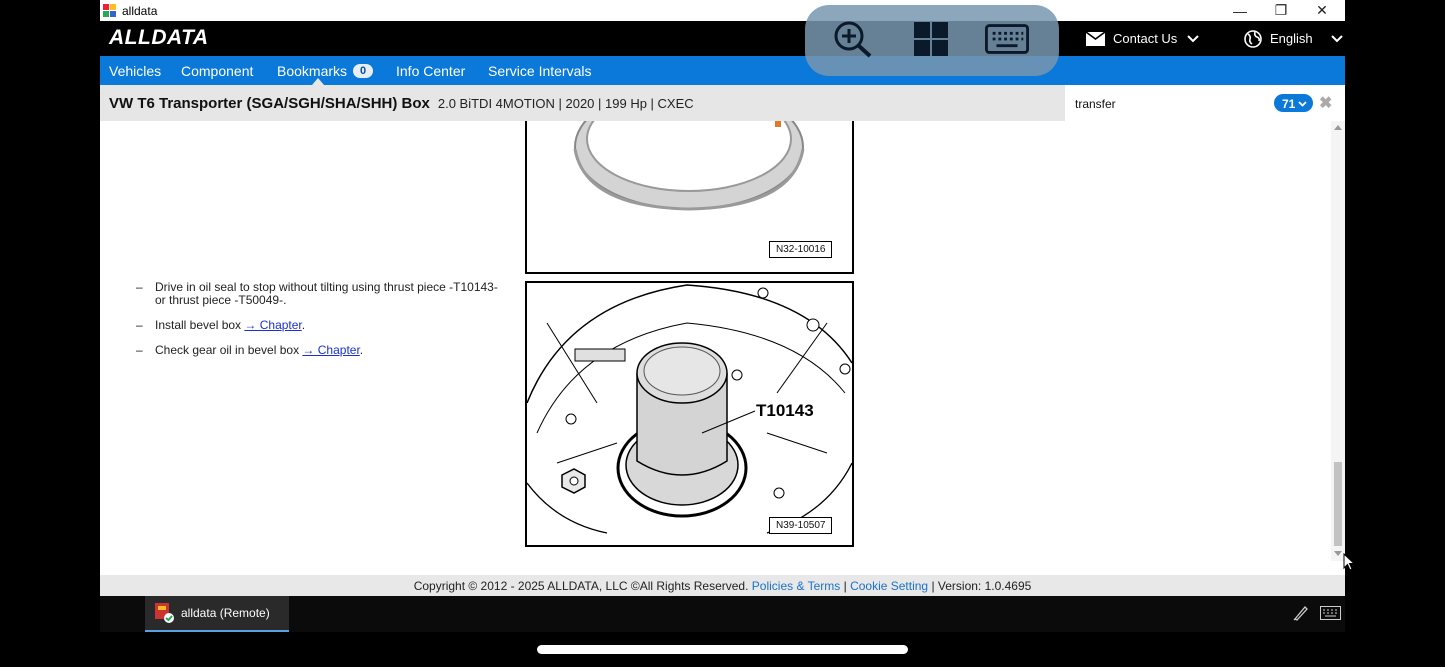 Image resolution: width=1445 pixels, height=667 pixels. I want to click on restore-button: ❐, so click(1281, 10).